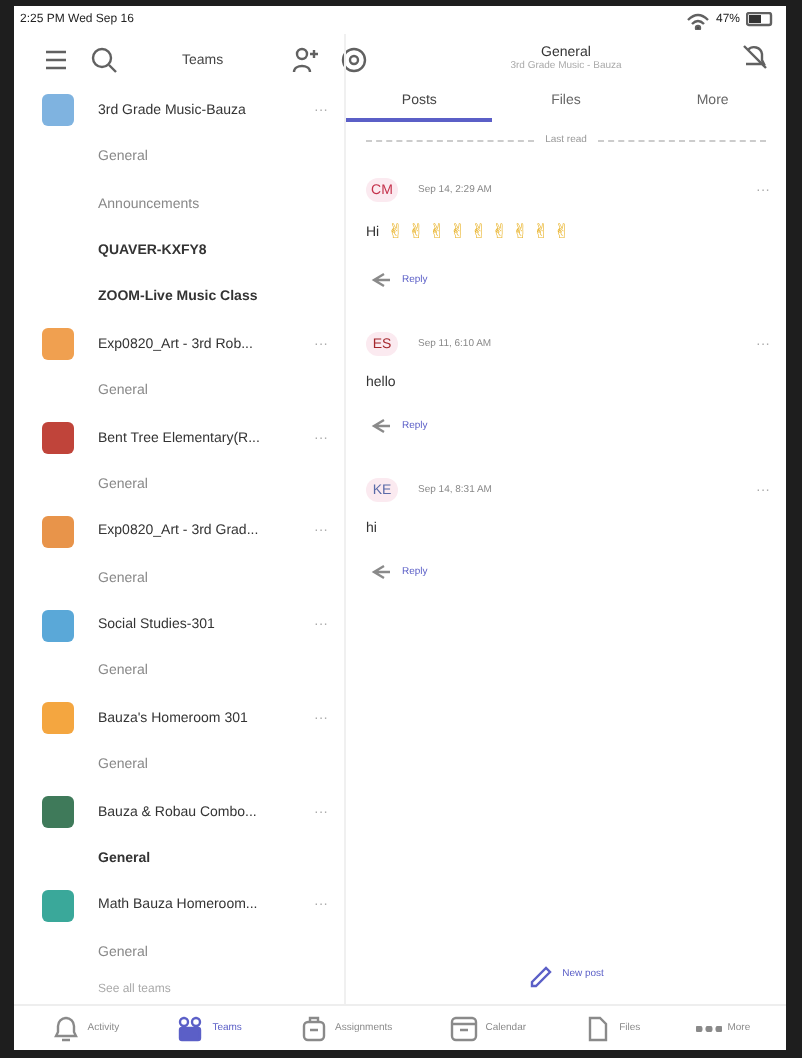 The image size is (802, 1058). Describe the element at coordinates (353, 60) in the screenshot. I see `settings-icon` at that location.